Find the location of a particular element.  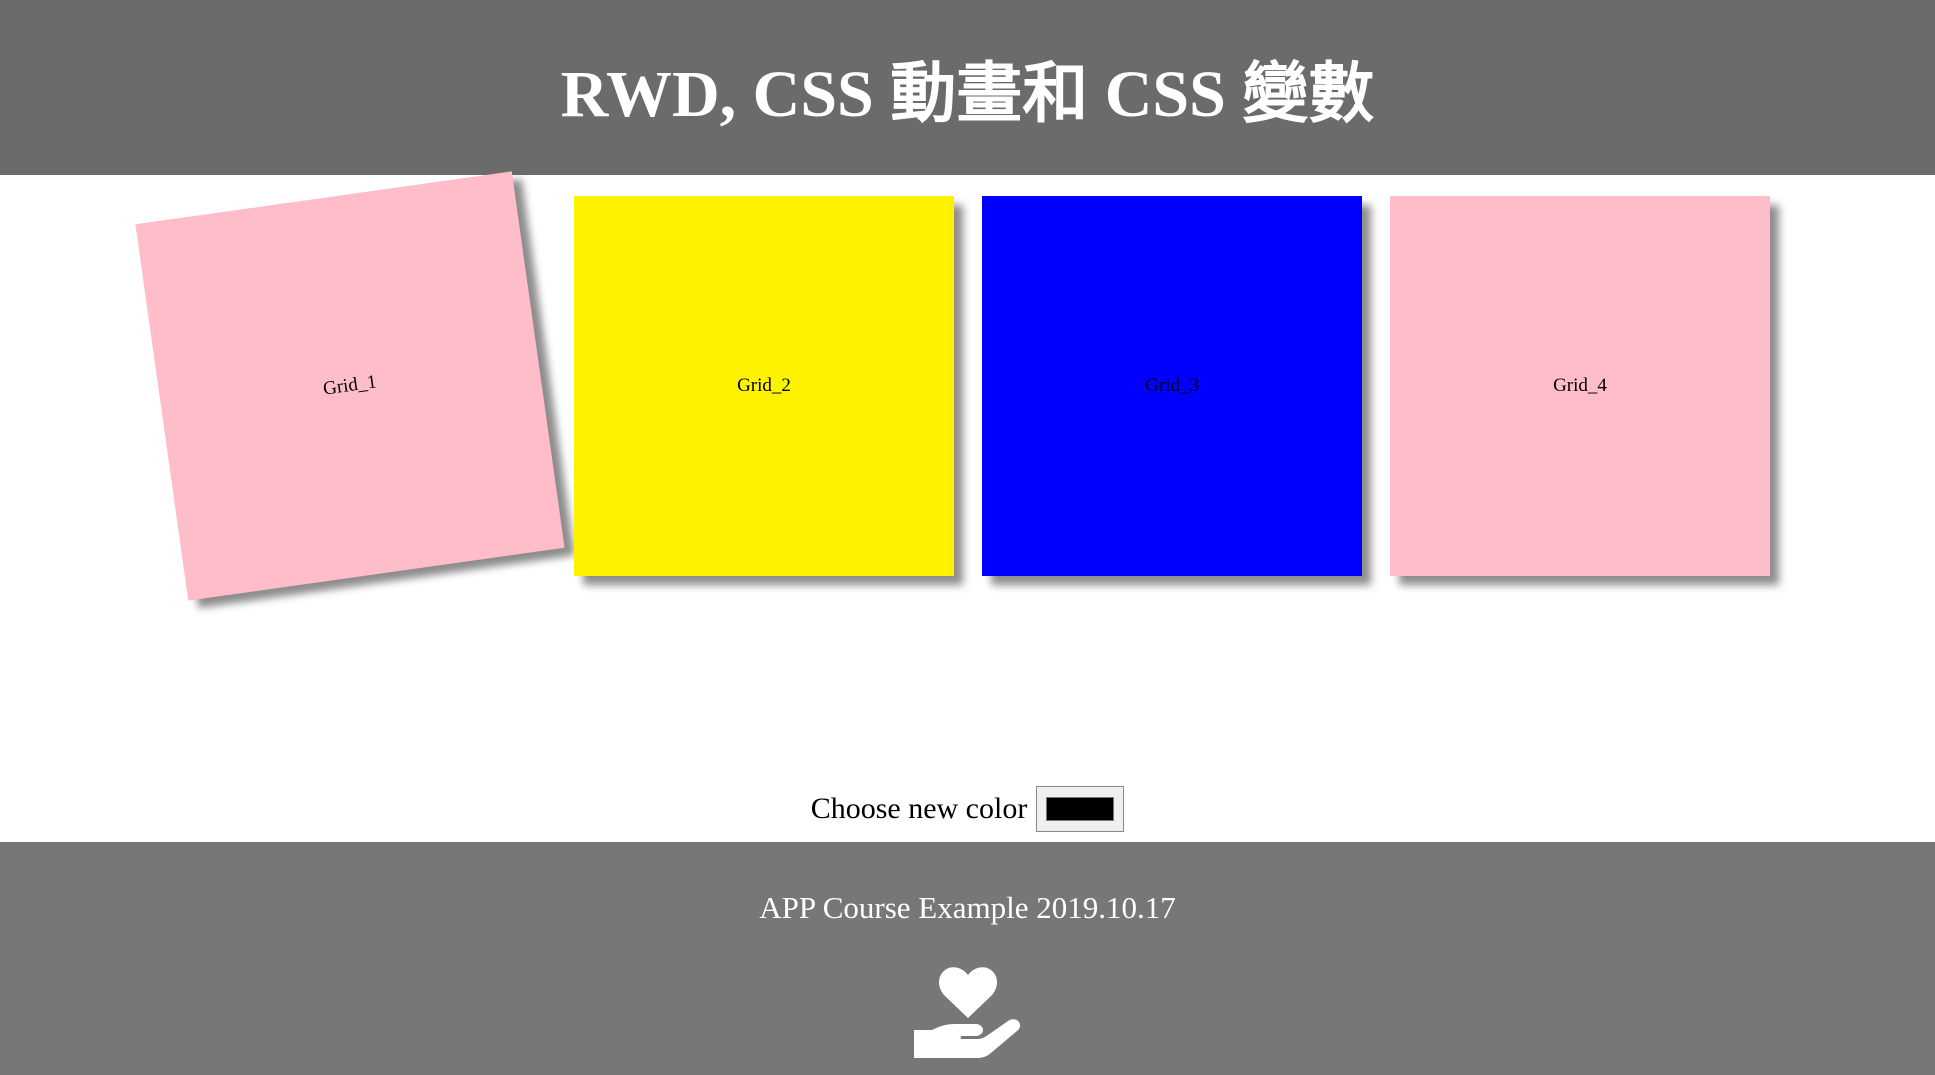

grid-tile-3: Grid_3 is located at coordinates (1172, 386).